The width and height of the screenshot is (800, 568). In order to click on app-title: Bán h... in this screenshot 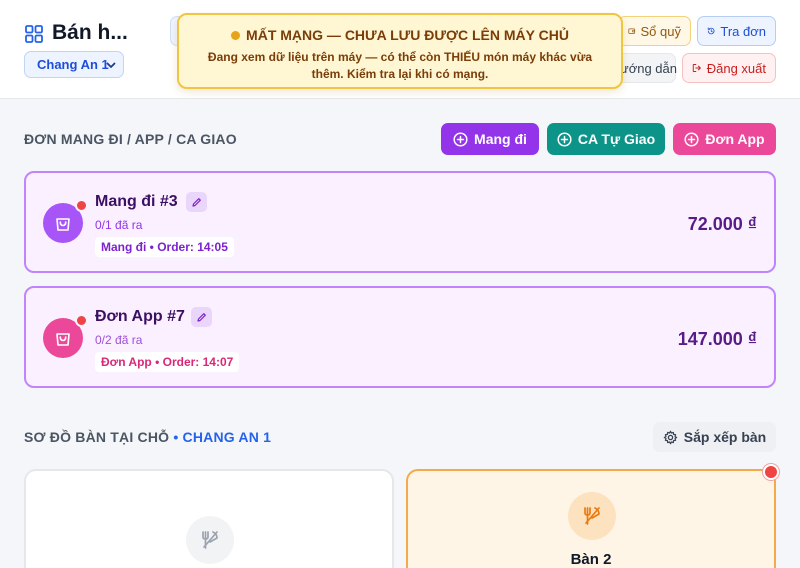, I will do `click(90, 32)`.